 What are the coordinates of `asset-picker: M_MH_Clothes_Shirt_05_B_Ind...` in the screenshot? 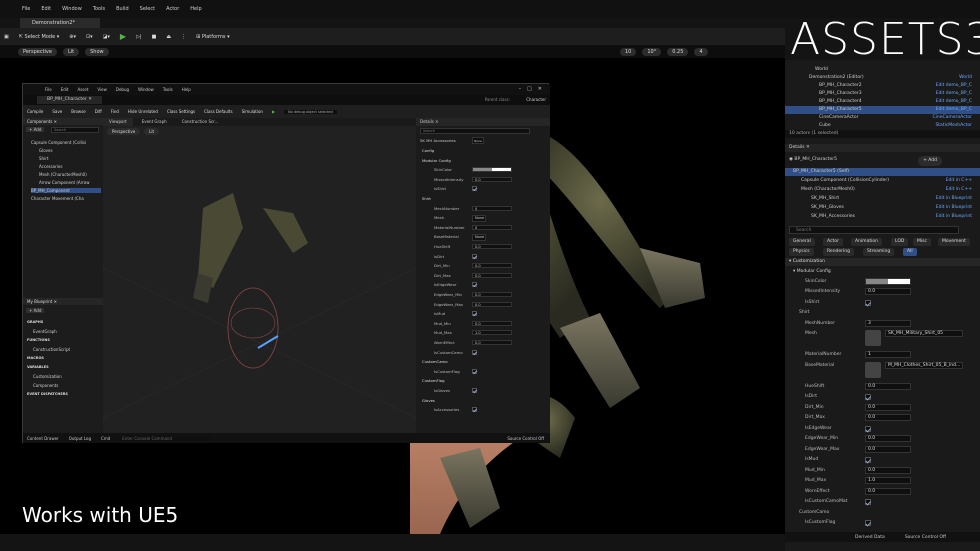 It's located at (924, 365).